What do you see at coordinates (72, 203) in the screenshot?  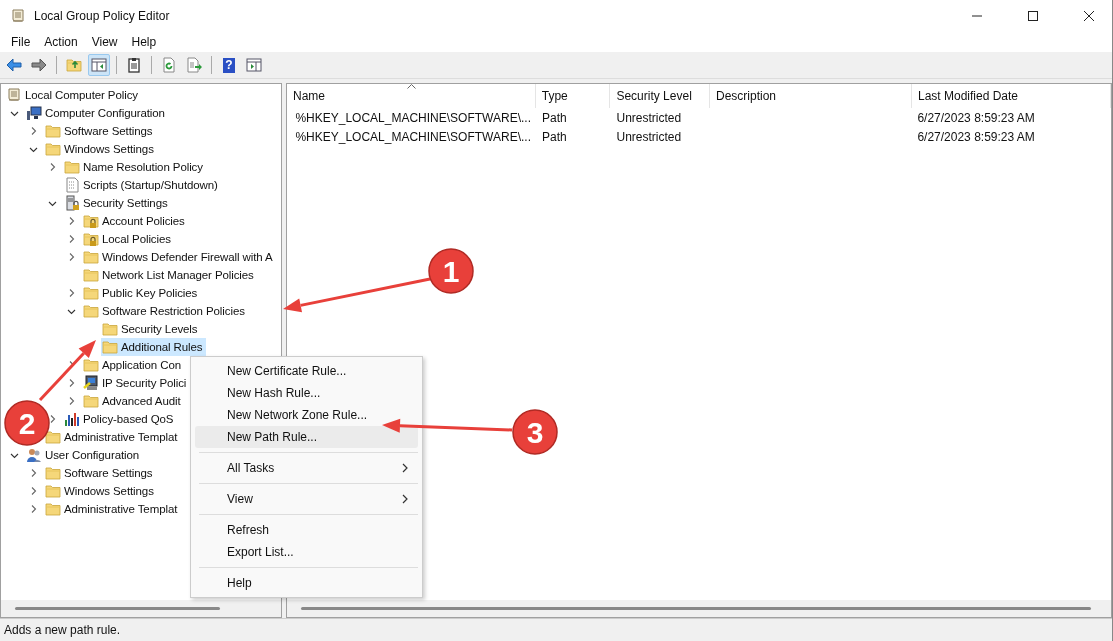 I see `server-lock-icon` at bounding box center [72, 203].